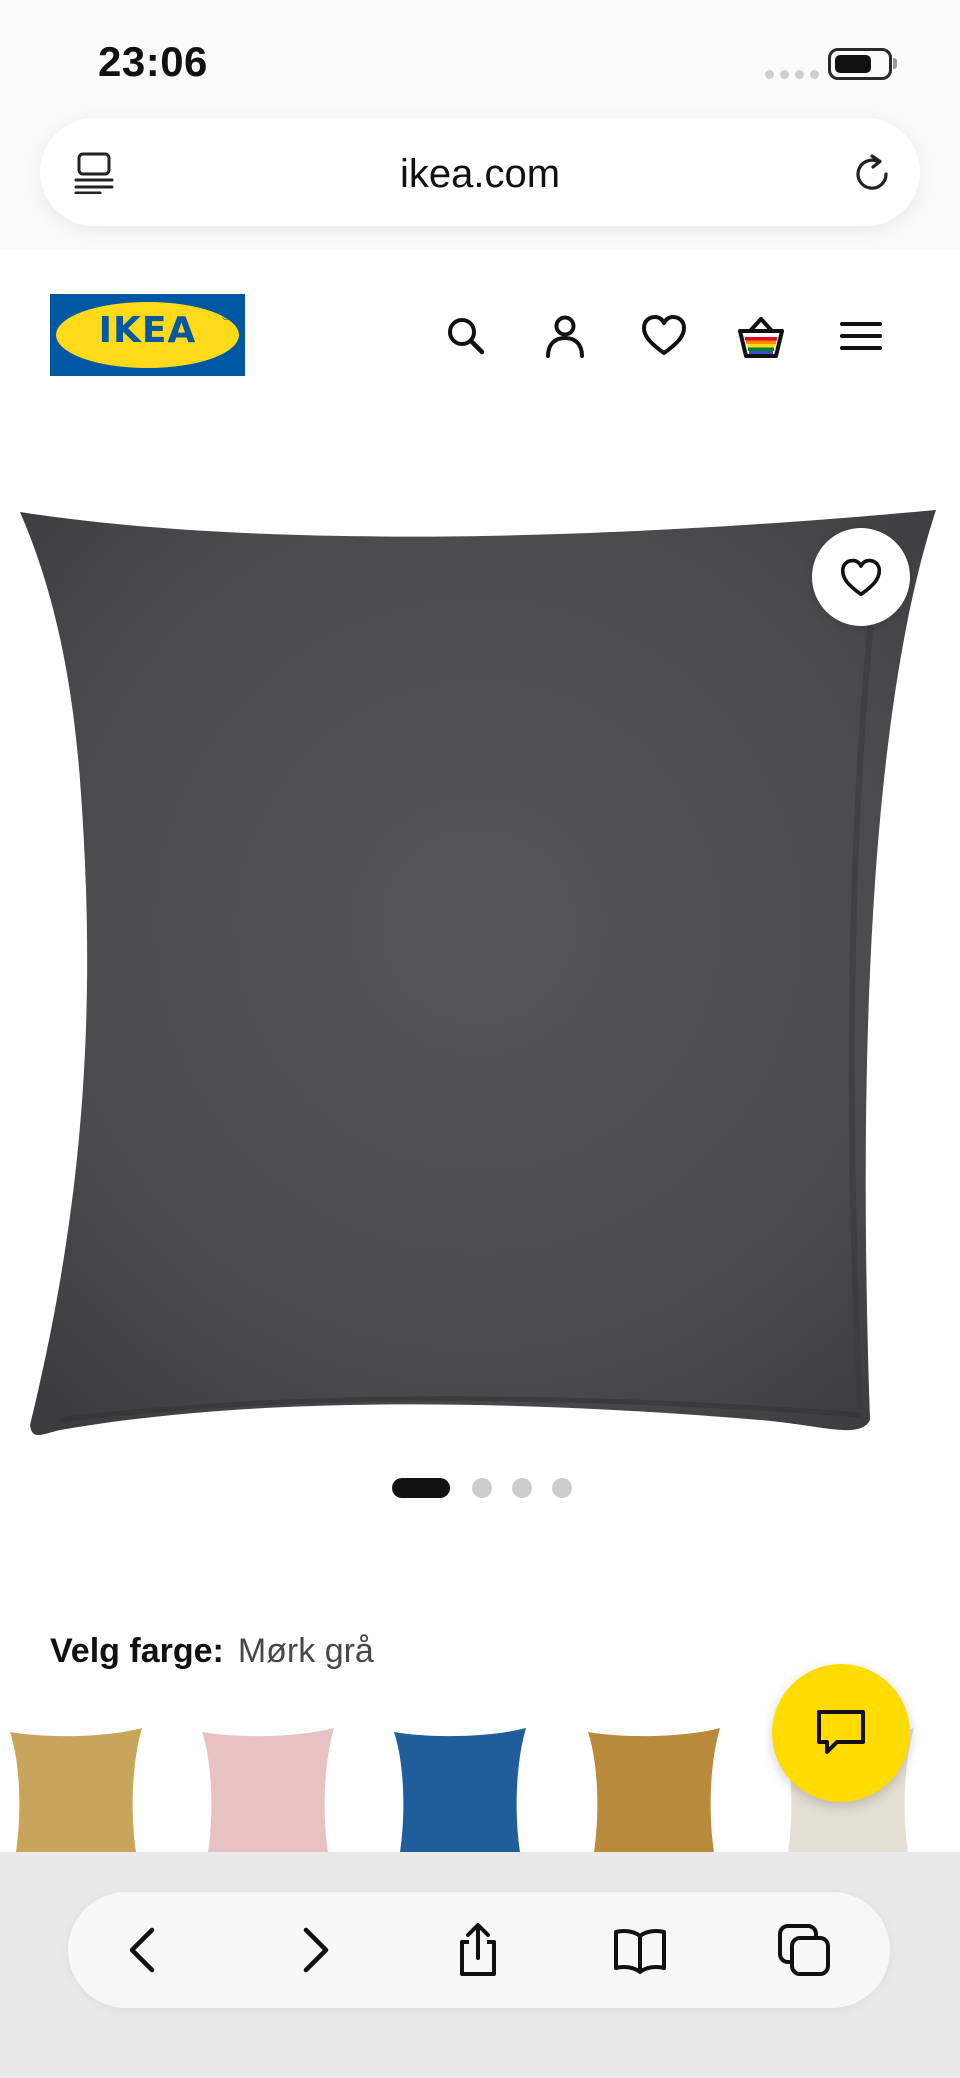 This screenshot has height=2078, width=960. Describe the element at coordinates (664, 336) in the screenshot. I see `favourites-icon` at that location.